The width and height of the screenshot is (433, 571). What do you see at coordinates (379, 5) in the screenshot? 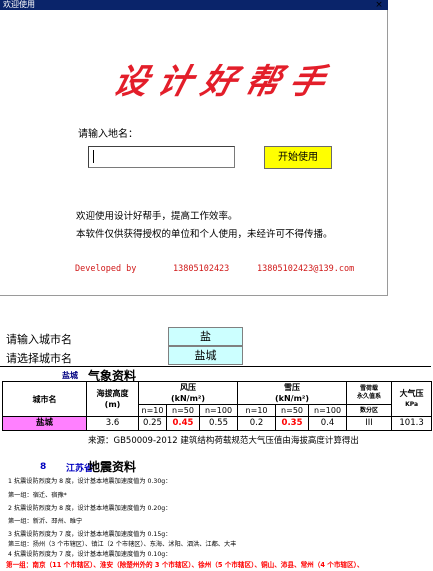
I see `close-button: ×` at bounding box center [379, 5].